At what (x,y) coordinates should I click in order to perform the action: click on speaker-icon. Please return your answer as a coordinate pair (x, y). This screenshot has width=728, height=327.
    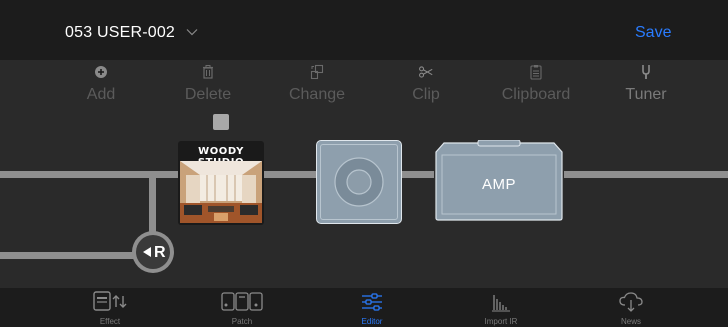
    Looking at the image, I should click on (359, 182).